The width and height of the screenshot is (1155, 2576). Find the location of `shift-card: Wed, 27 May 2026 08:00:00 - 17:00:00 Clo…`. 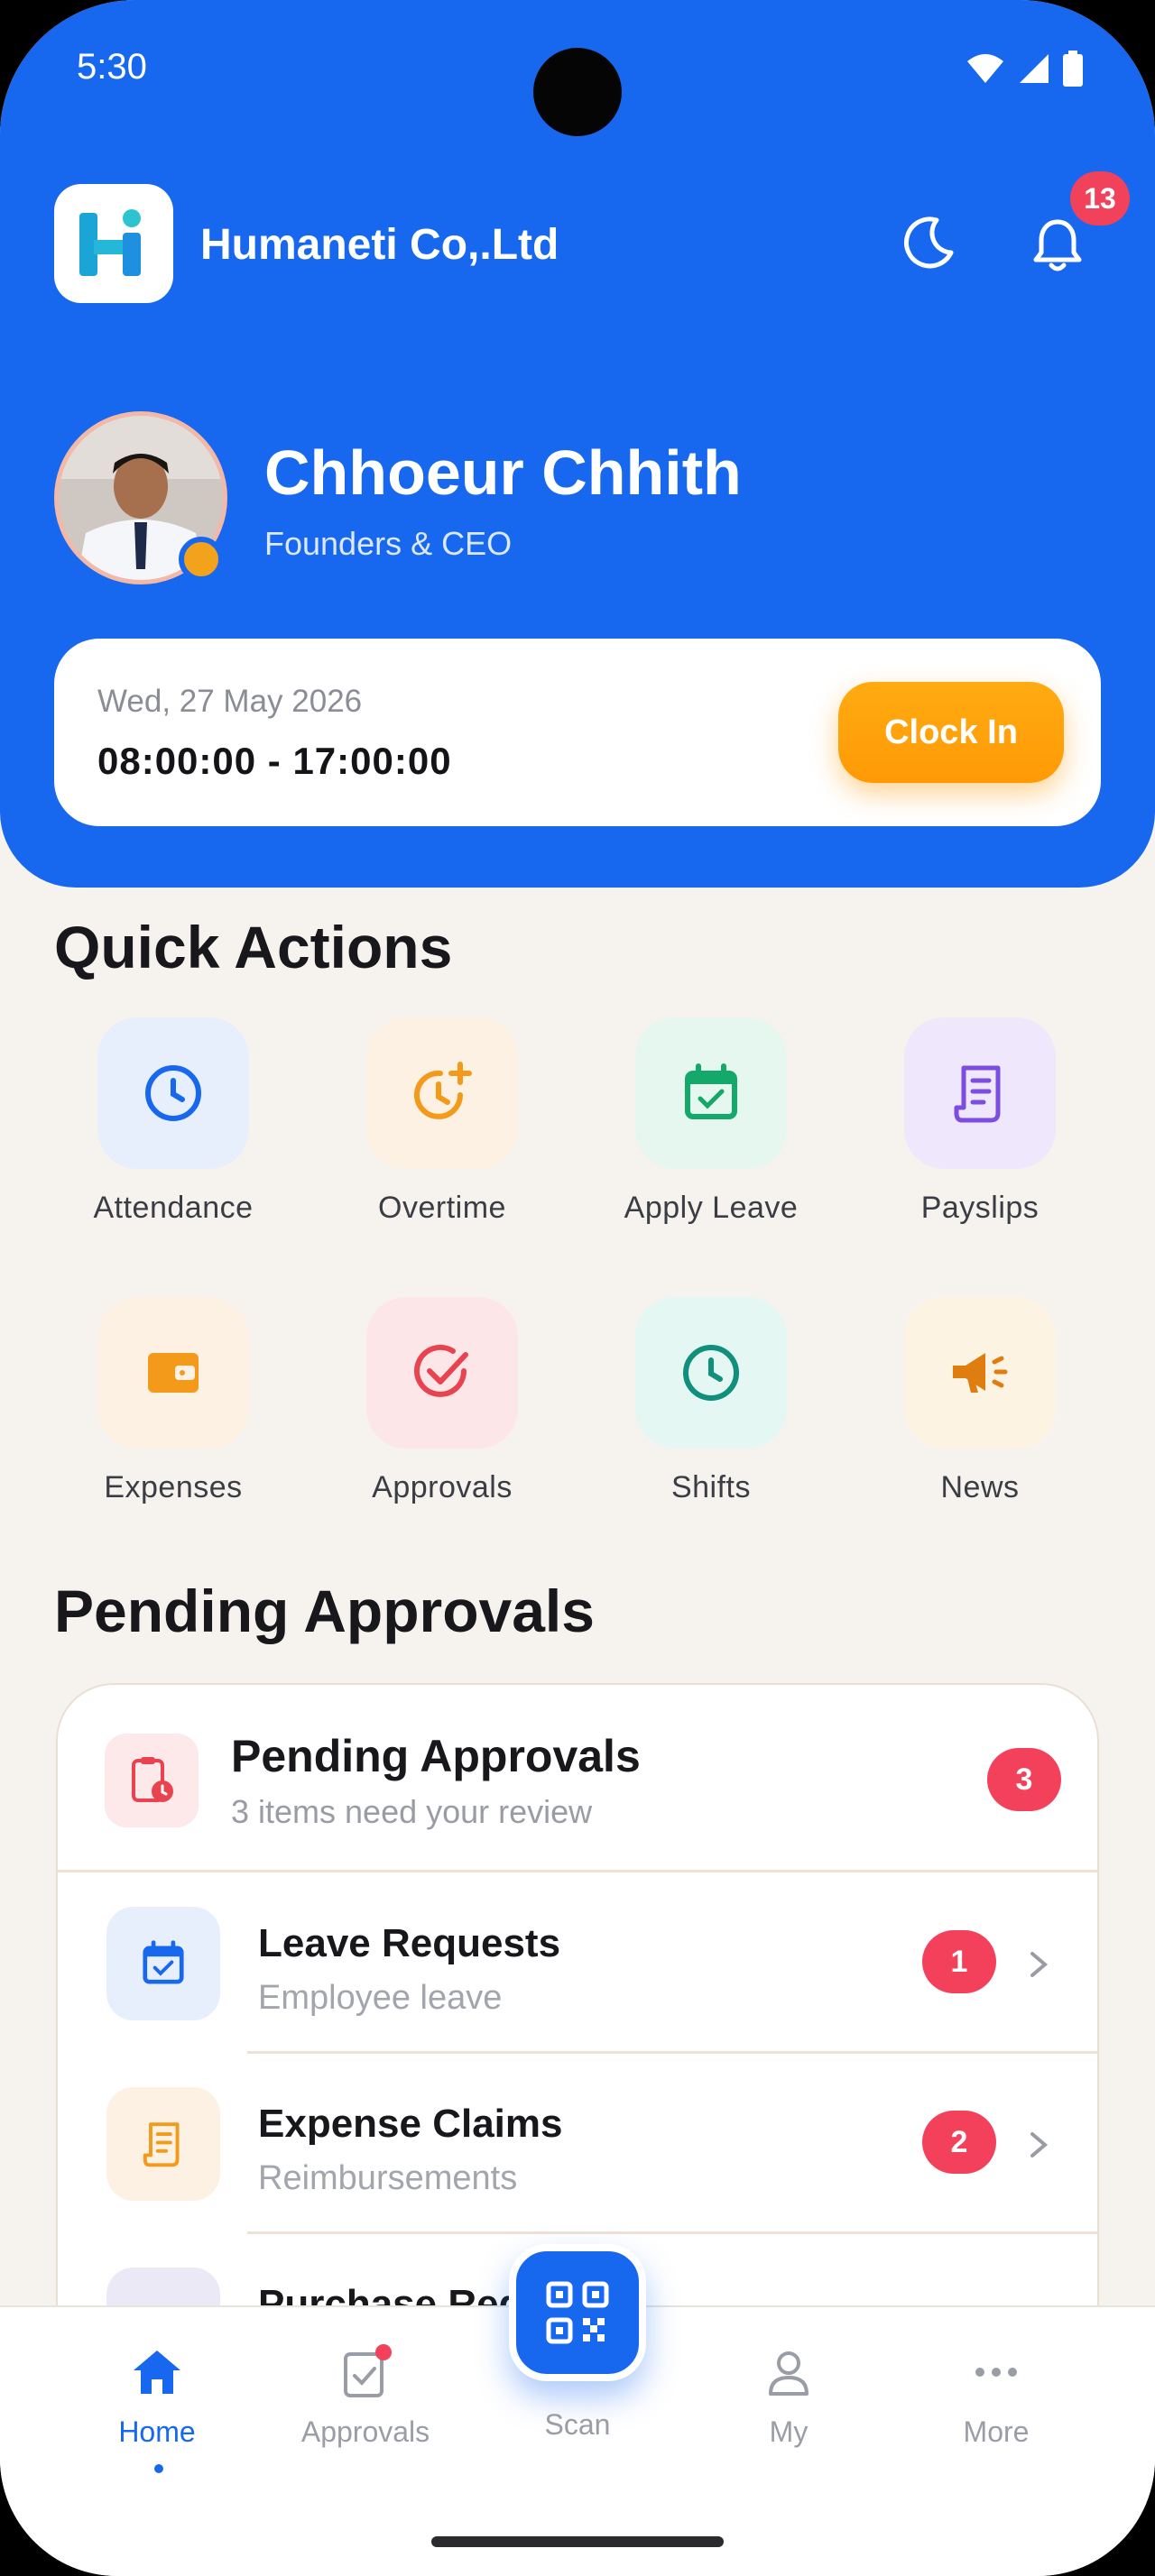

shift-card: Wed, 27 May 2026 08:00:00 - 17:00:00 Clo… is located at coordinates (577, 733).